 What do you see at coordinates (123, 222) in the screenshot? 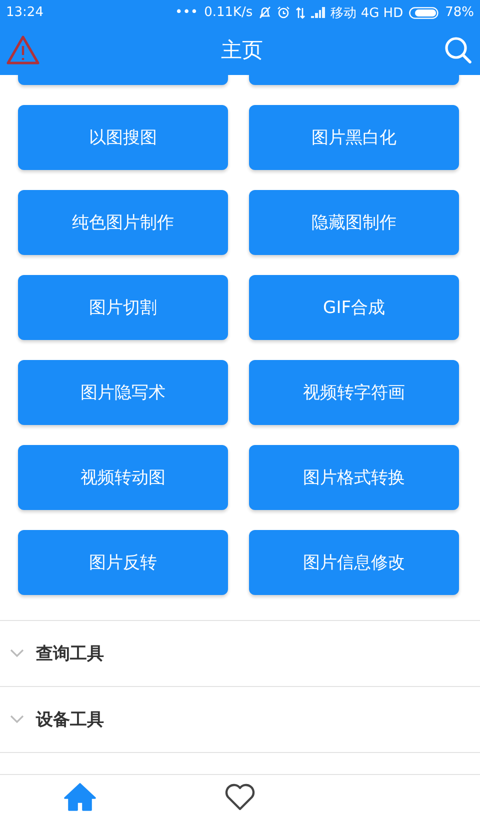
I see `tool-button: 纯色图片制作` at bounding box center [123, 222].